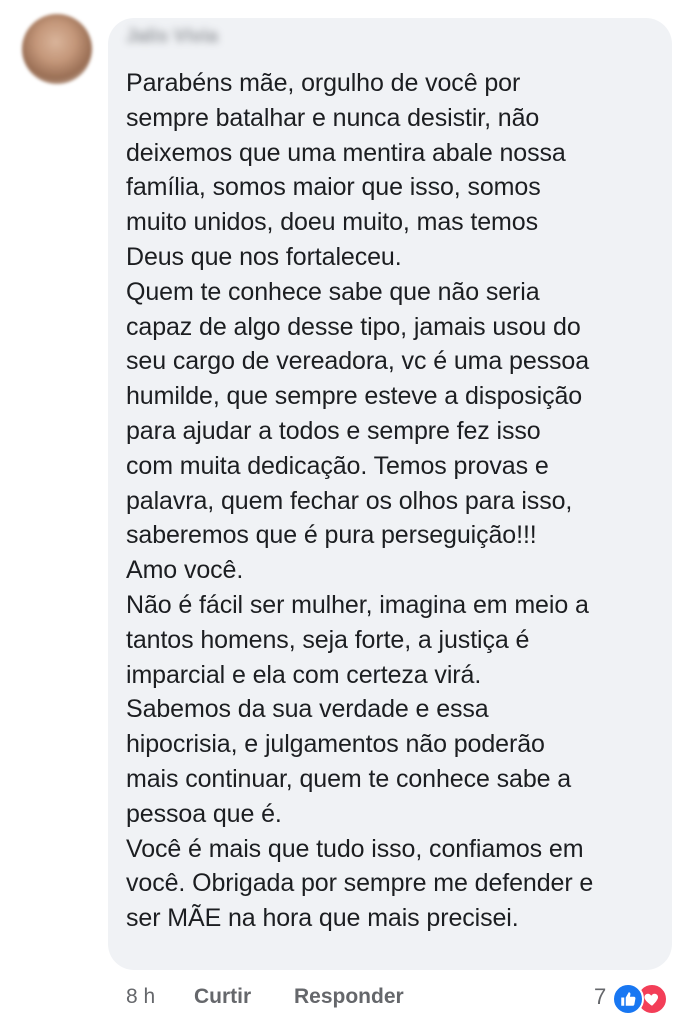  What do you see at coordinates (222, 997) in the screenshot?
I see `like-button: Curtir` at bounding box center [222, 997].